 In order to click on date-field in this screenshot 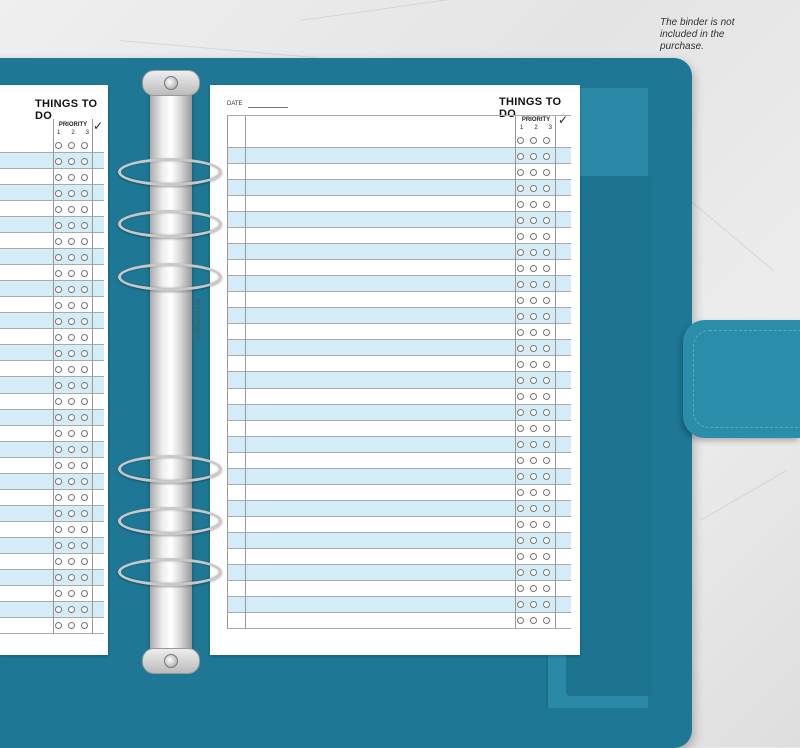, I will do `click(268, 107)`.